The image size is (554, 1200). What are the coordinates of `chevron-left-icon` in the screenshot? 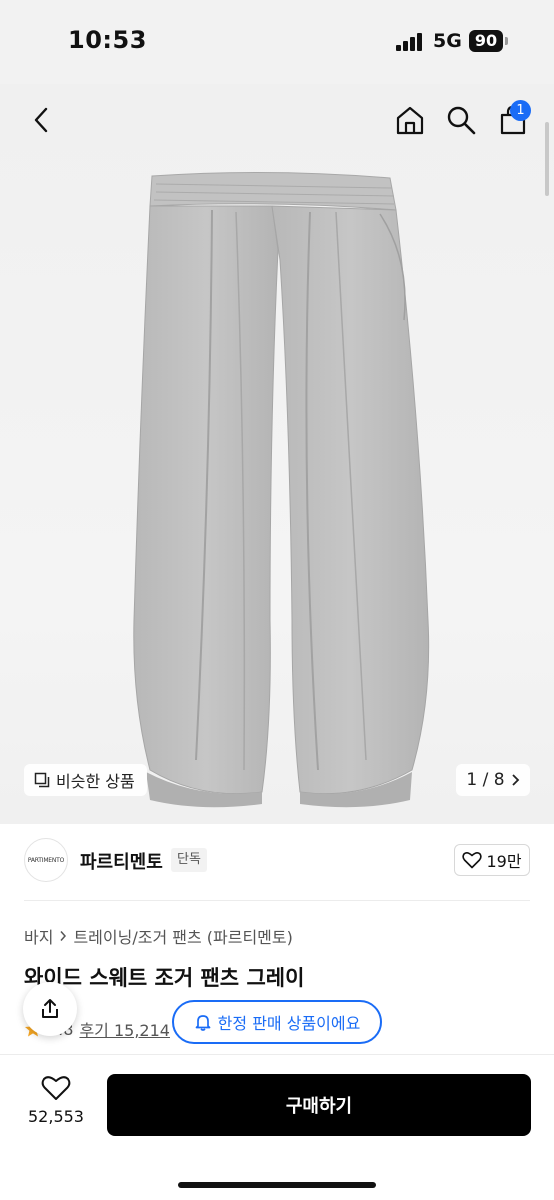 It's located at (41, 120).